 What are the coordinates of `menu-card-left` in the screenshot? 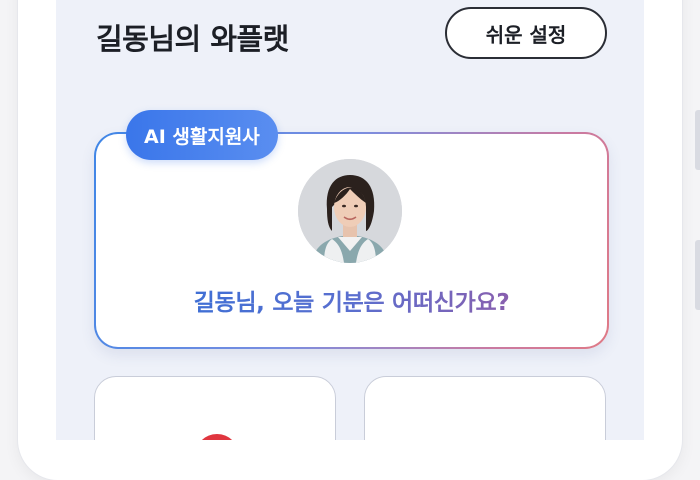 It's located at (215, 408).